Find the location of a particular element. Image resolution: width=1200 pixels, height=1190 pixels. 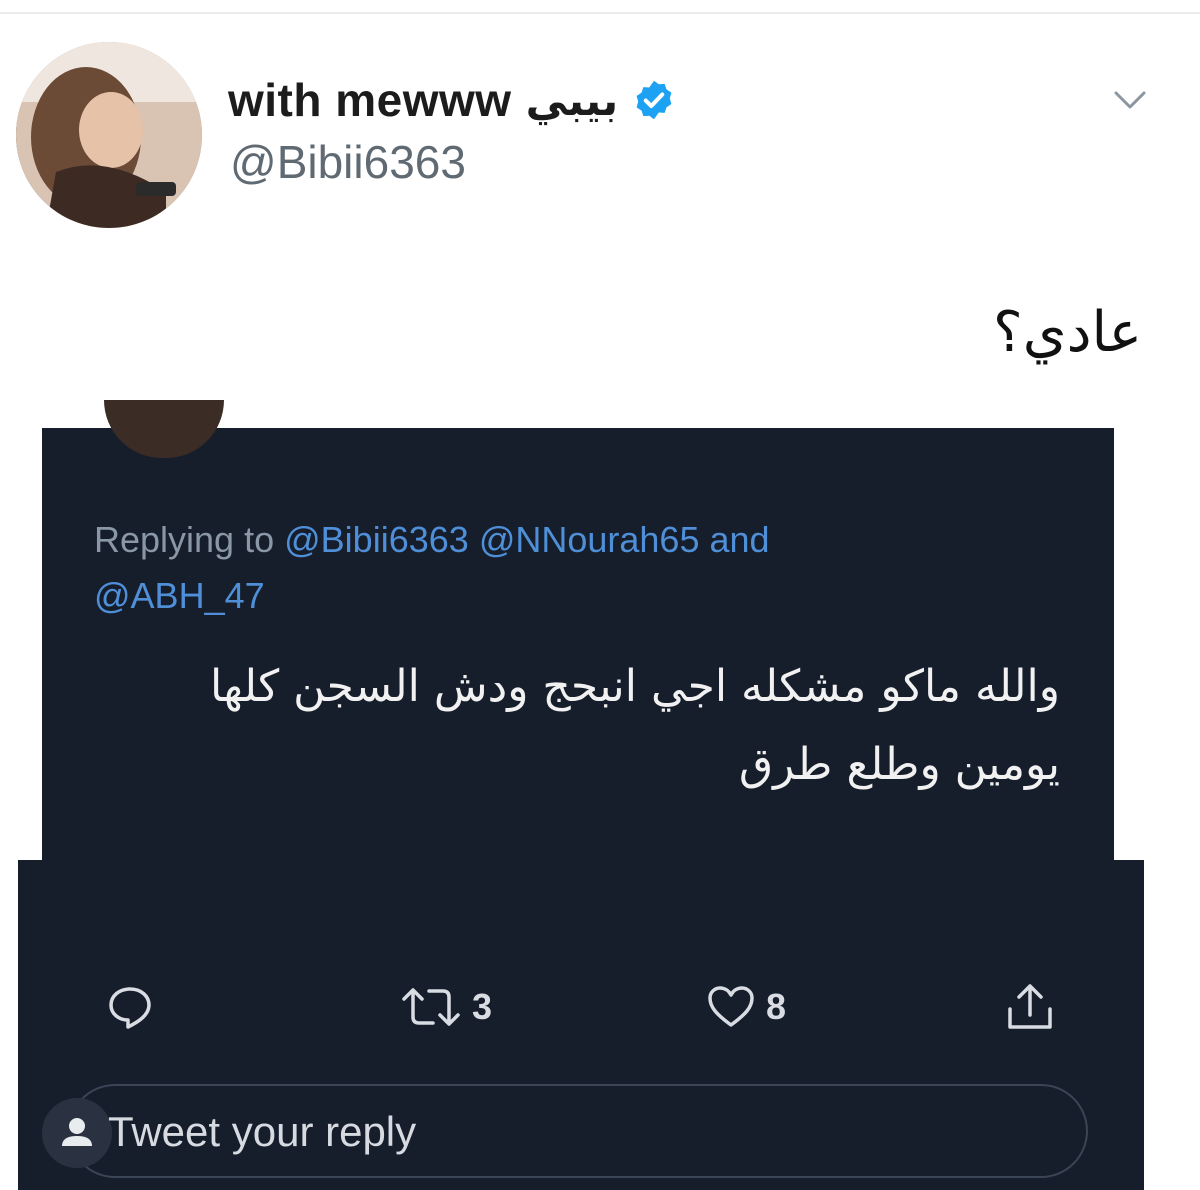

retweet-button: 3 is located at coordinates (446, 1007).